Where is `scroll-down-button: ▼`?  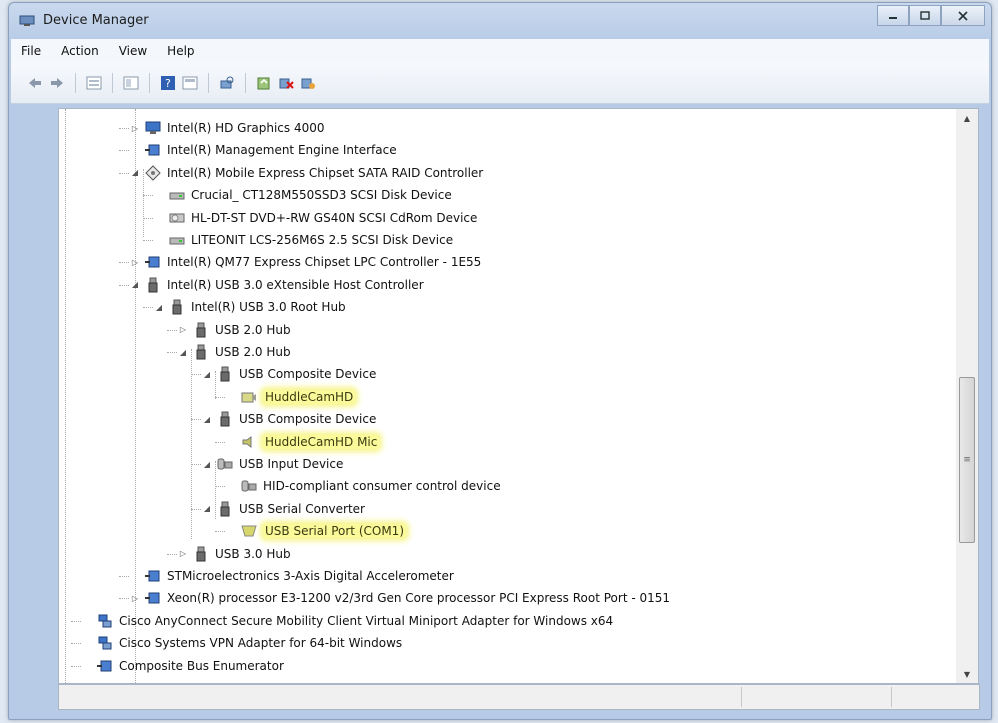 scroll-down-button: ▼ is located at coordinates (967, 674).